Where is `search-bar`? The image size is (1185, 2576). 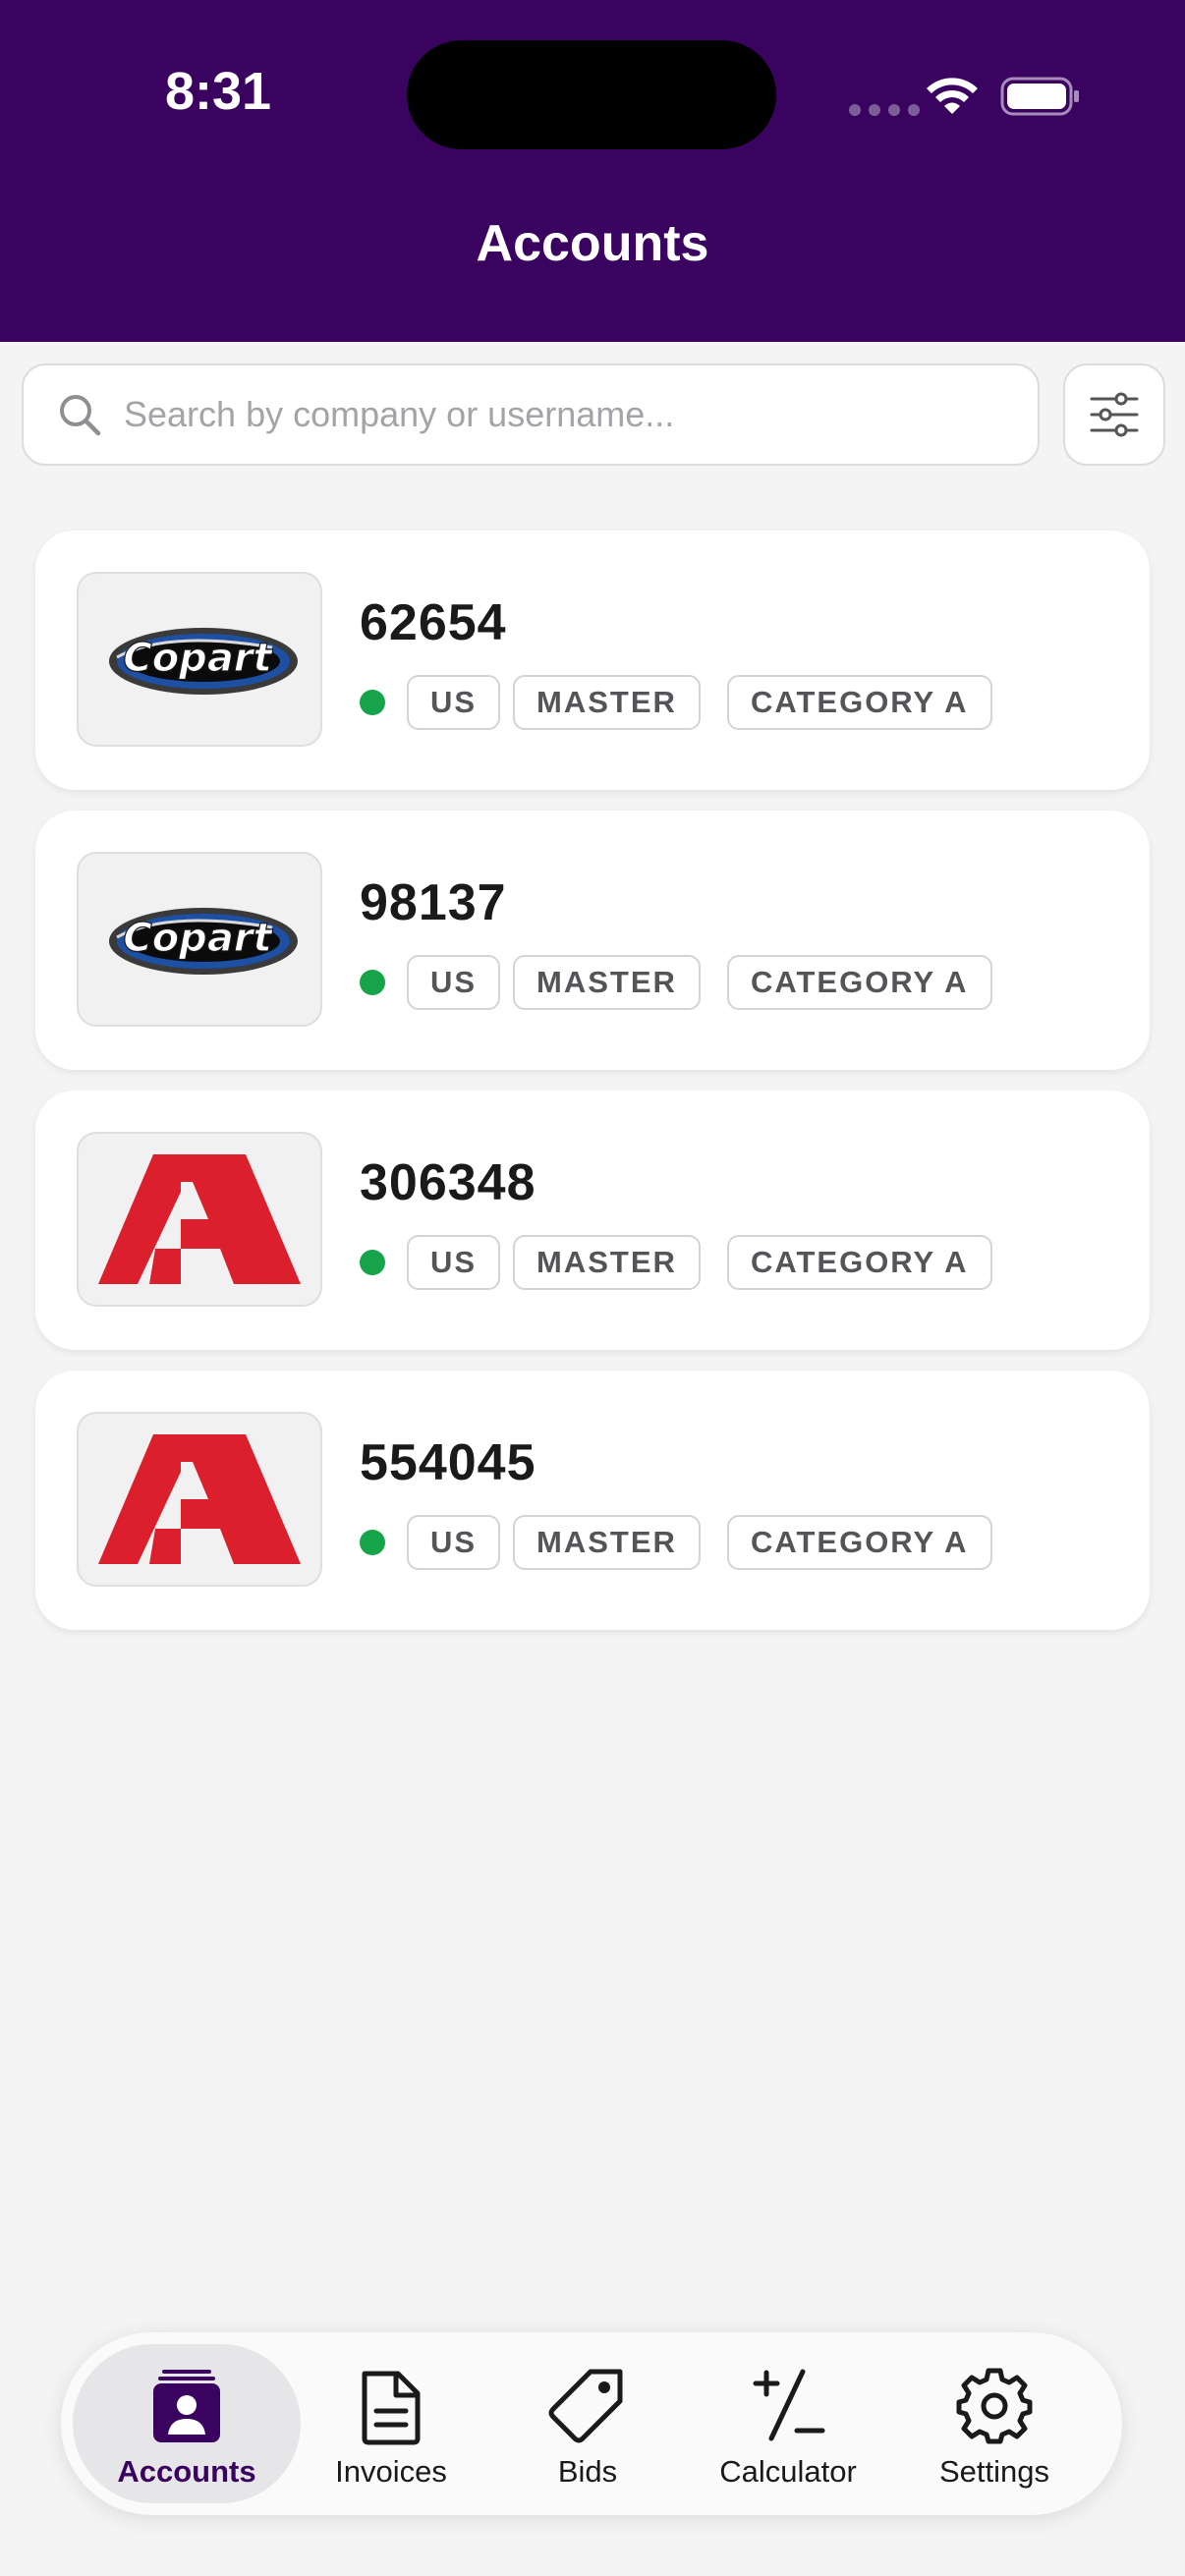 search-bar is located at coordinates (531, 415).